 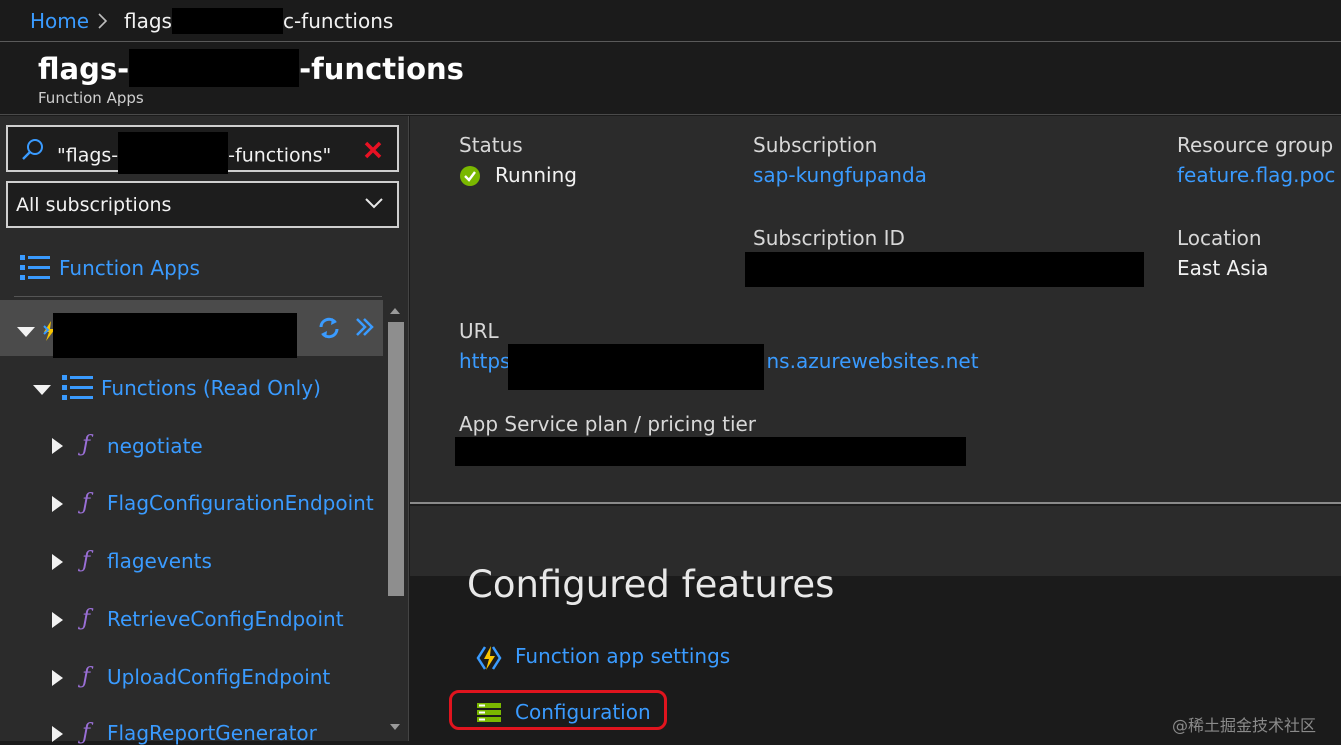 What do you see at coordinates (622, 656) in the screenshot?
I see `function-app-settings-link: Function app settings` at bounding box center [622, 656].